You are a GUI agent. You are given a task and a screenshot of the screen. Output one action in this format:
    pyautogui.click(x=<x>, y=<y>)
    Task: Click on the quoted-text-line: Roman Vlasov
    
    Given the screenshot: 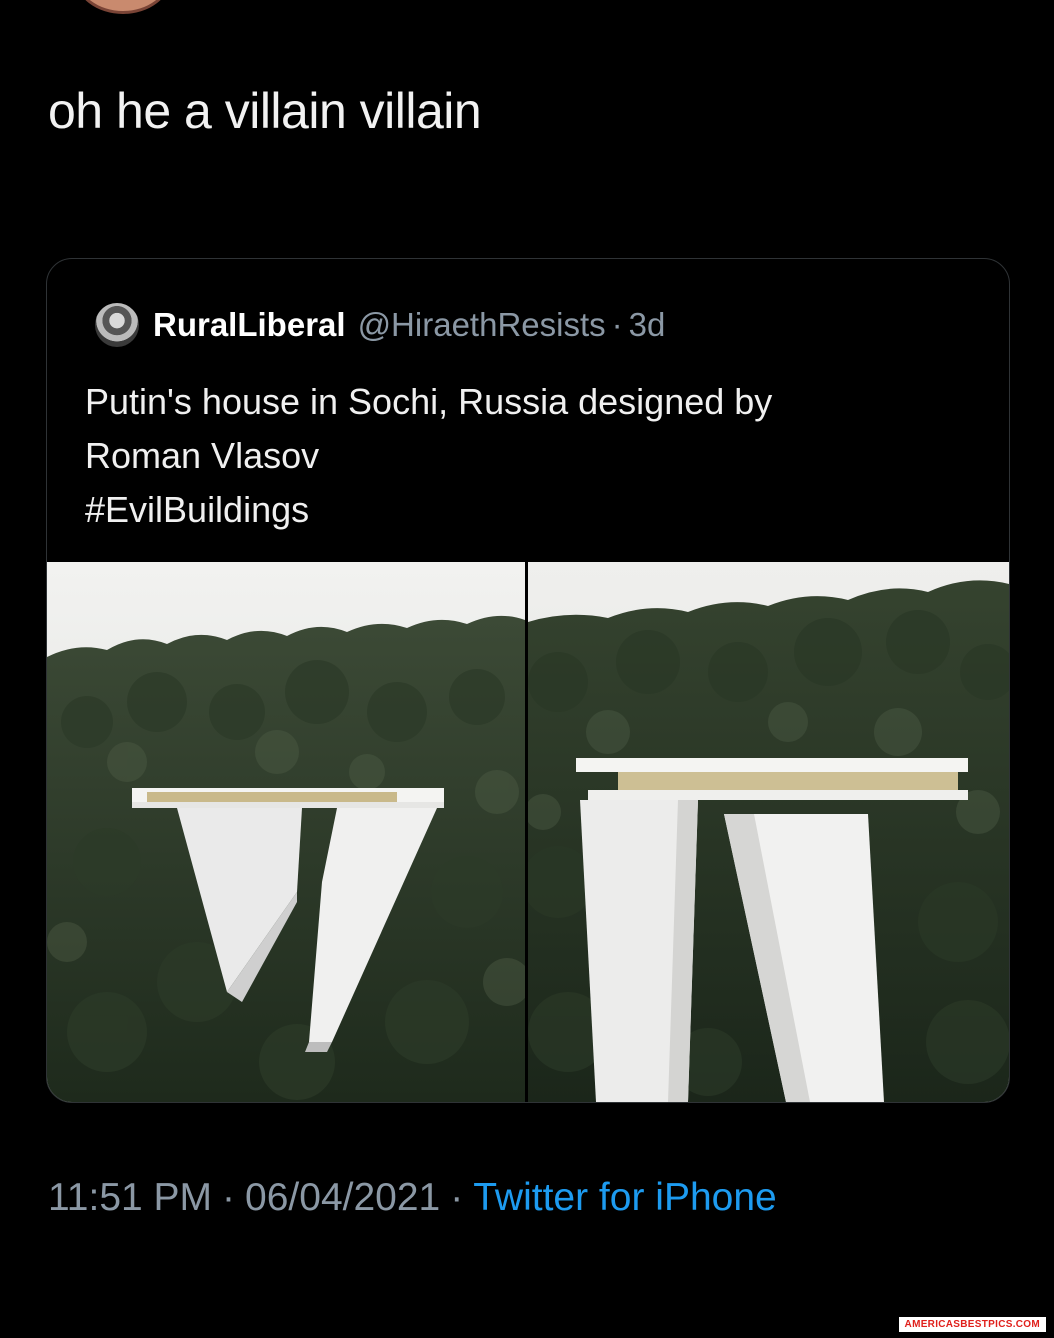 What is the action you would take?
    pyautogui.click(x=202, y=455)
    